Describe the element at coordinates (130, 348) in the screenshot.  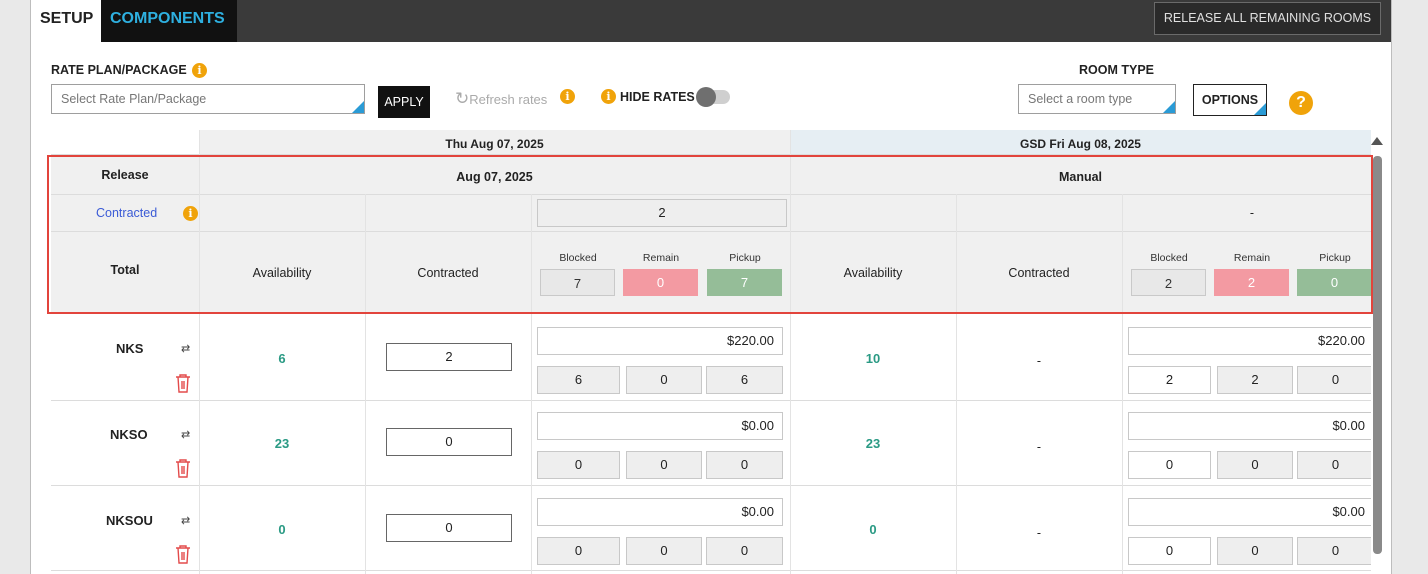
I see `room-name: NKS` at that location.